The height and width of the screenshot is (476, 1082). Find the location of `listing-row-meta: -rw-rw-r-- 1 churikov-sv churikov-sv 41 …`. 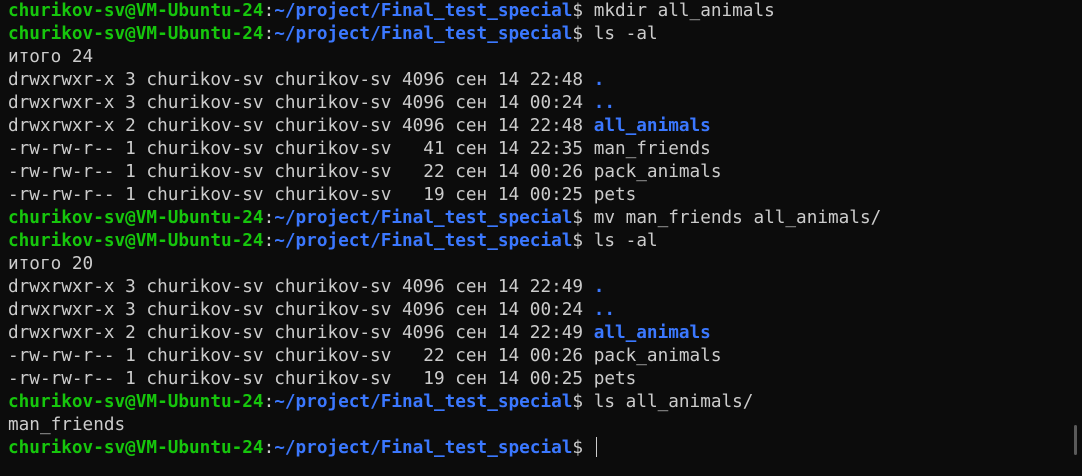

listing-row-meta: -rw-rw-r-- 1 churikov-sv churikov-sv 41 … is located at coordinates (301, 149).